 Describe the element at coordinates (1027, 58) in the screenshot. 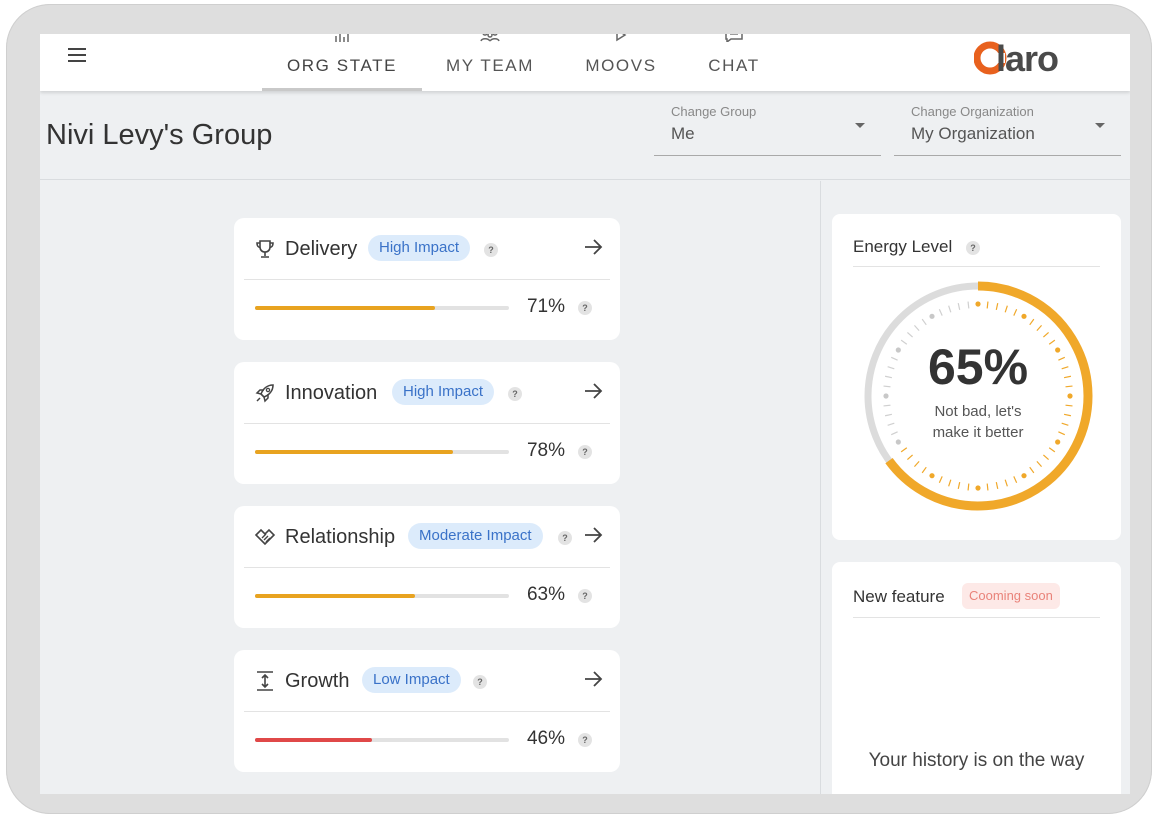

I see `svg-text: laro` at that location.